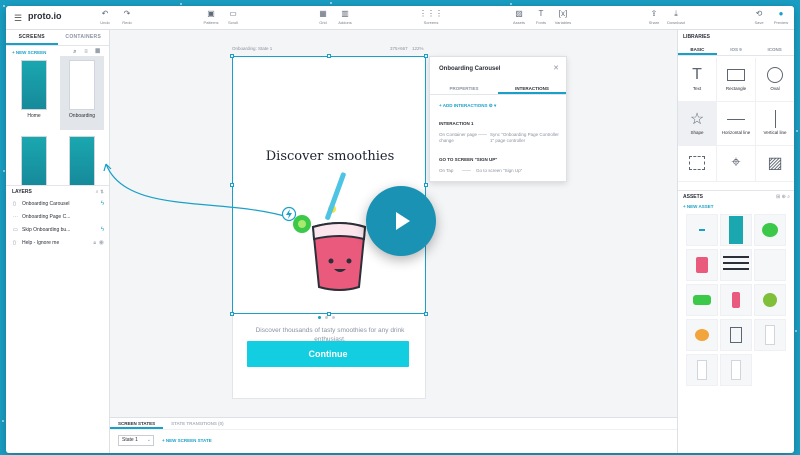 This screenshot has height=455, width=800. What do you see at coordinates (15, 217) in the screenshot?
I see `layer-icon: ⋯` at bounding box center [15, 217].